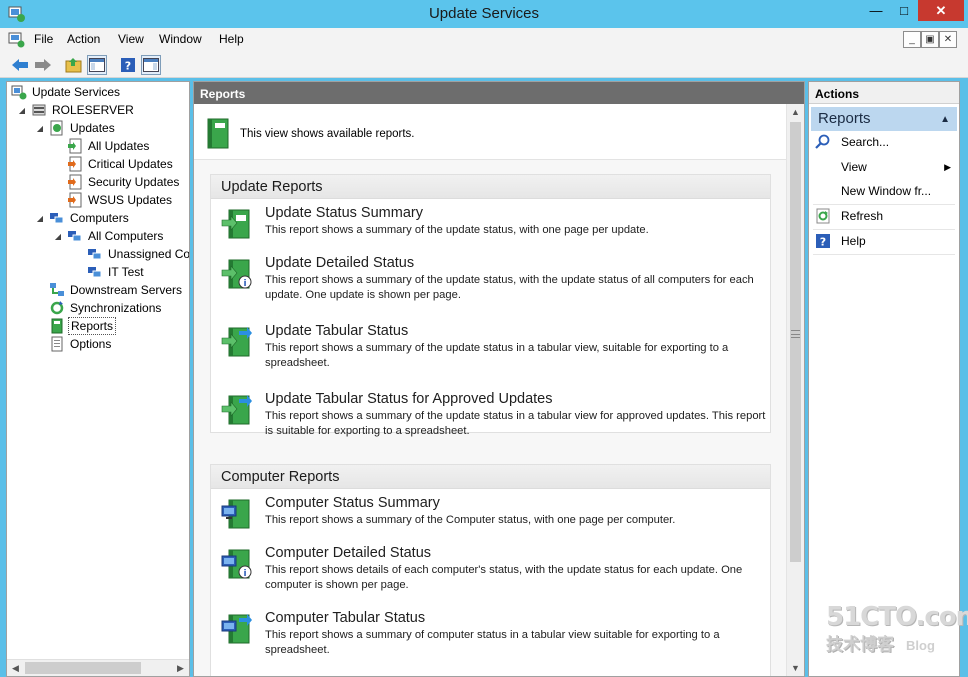 This screenshot has height=677, width=968. What do you see at coordinates (840, 241) in the screenshot?
I see `action-help: ? Help` at bounding box center [840, 241].